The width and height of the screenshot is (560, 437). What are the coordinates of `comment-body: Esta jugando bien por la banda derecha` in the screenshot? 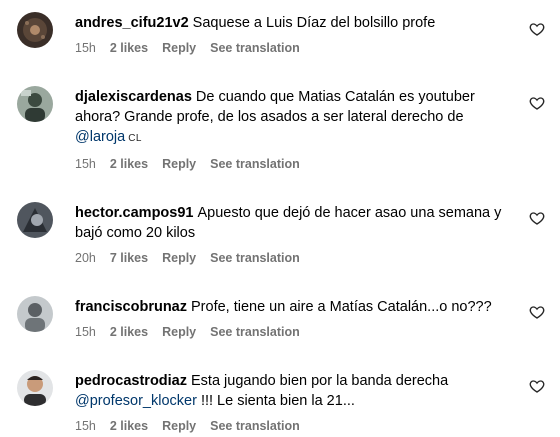 It's located at (320, 381).